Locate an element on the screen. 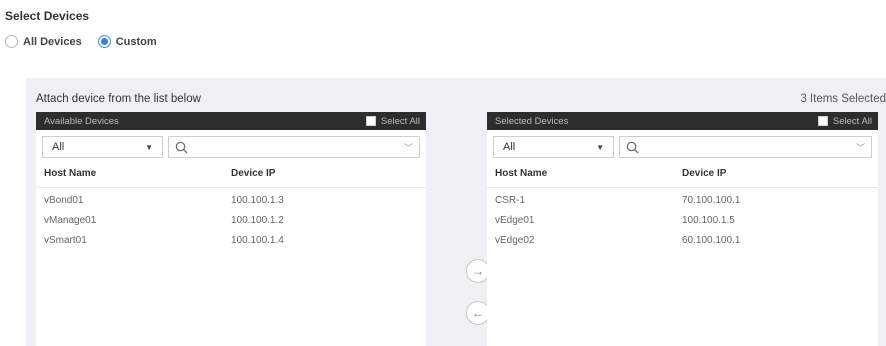 This screenshot has width=886, height=346. table-row: vBond01 100.100.1.3 is located at coordinates (231, 200).